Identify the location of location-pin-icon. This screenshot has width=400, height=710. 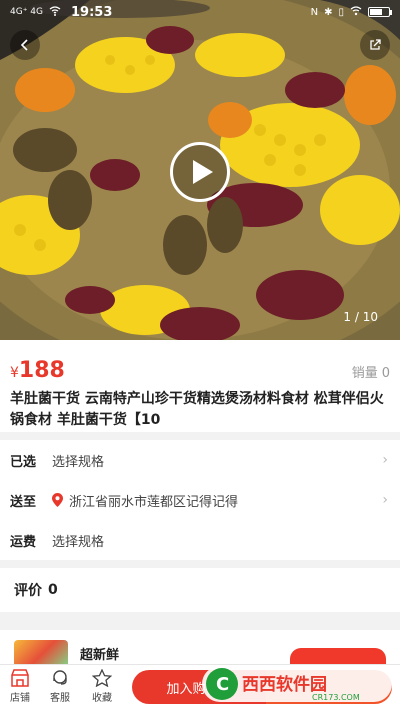
(57, 500).